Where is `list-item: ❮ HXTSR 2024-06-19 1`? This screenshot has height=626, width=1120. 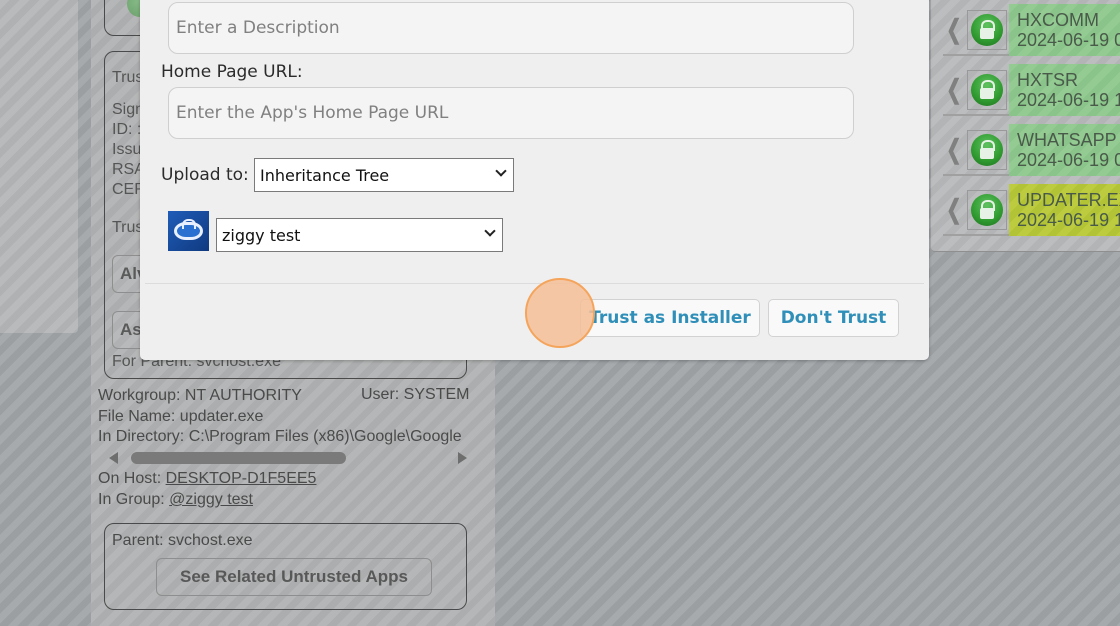 list-item: ❮ HXTSR 2024-06-19 1 is located at coordinates (1031, 88).